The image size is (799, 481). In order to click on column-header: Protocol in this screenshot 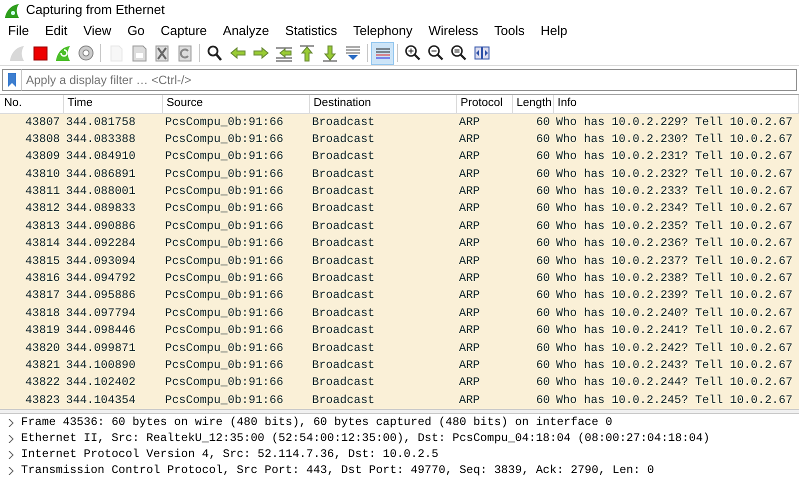, I will do `click(484, 104)`.